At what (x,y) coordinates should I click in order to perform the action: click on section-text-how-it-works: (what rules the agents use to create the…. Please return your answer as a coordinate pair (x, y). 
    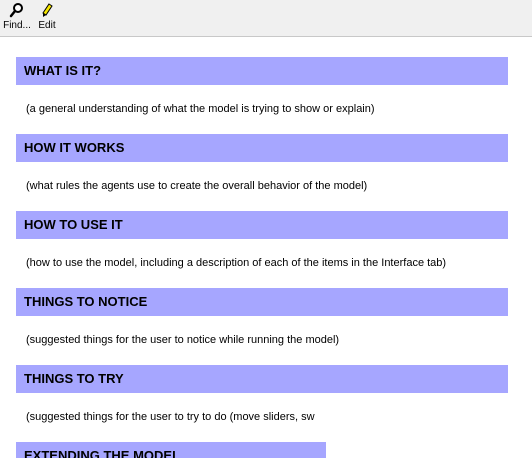
    Looking at the image, I should click on (197, 186).